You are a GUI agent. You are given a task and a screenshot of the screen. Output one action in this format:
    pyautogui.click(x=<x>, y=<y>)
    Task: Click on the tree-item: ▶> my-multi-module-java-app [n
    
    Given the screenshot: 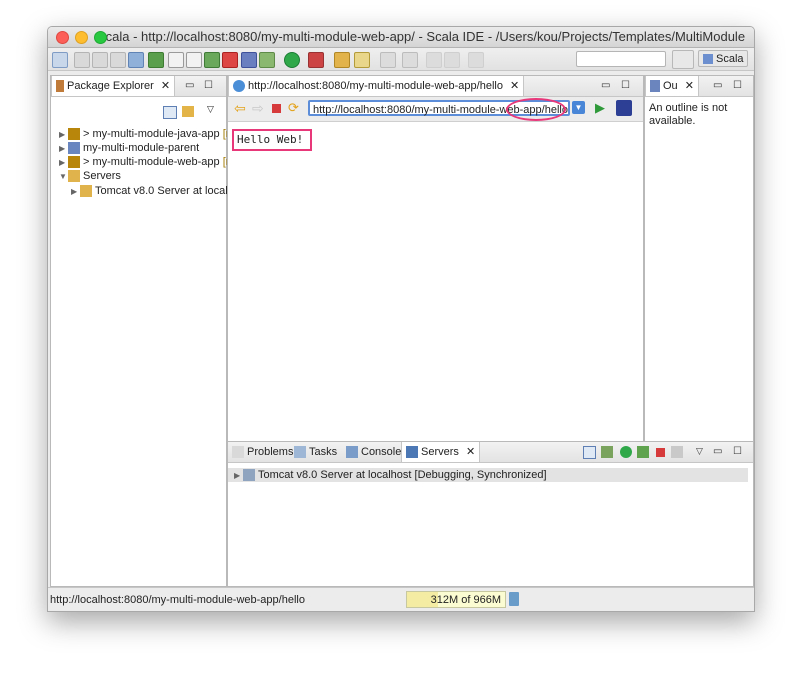 What is the action you would take?
    pyautogui.click(x=145, y=134)
    